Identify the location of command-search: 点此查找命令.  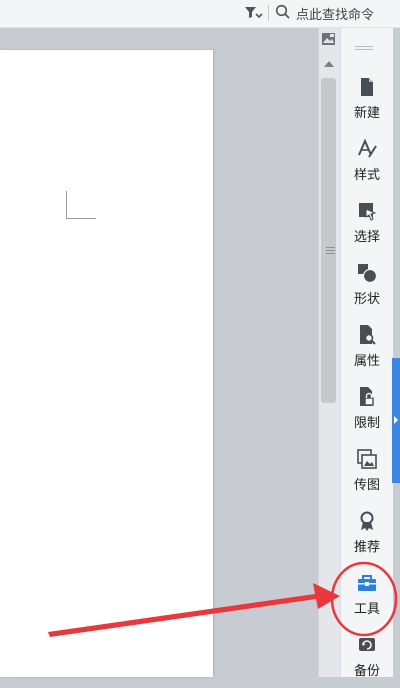
(337, 13).